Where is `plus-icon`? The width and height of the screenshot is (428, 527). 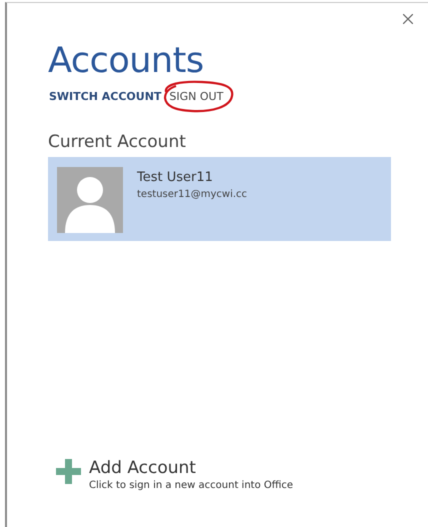
plus-icon is located at coordinates (68, 471).